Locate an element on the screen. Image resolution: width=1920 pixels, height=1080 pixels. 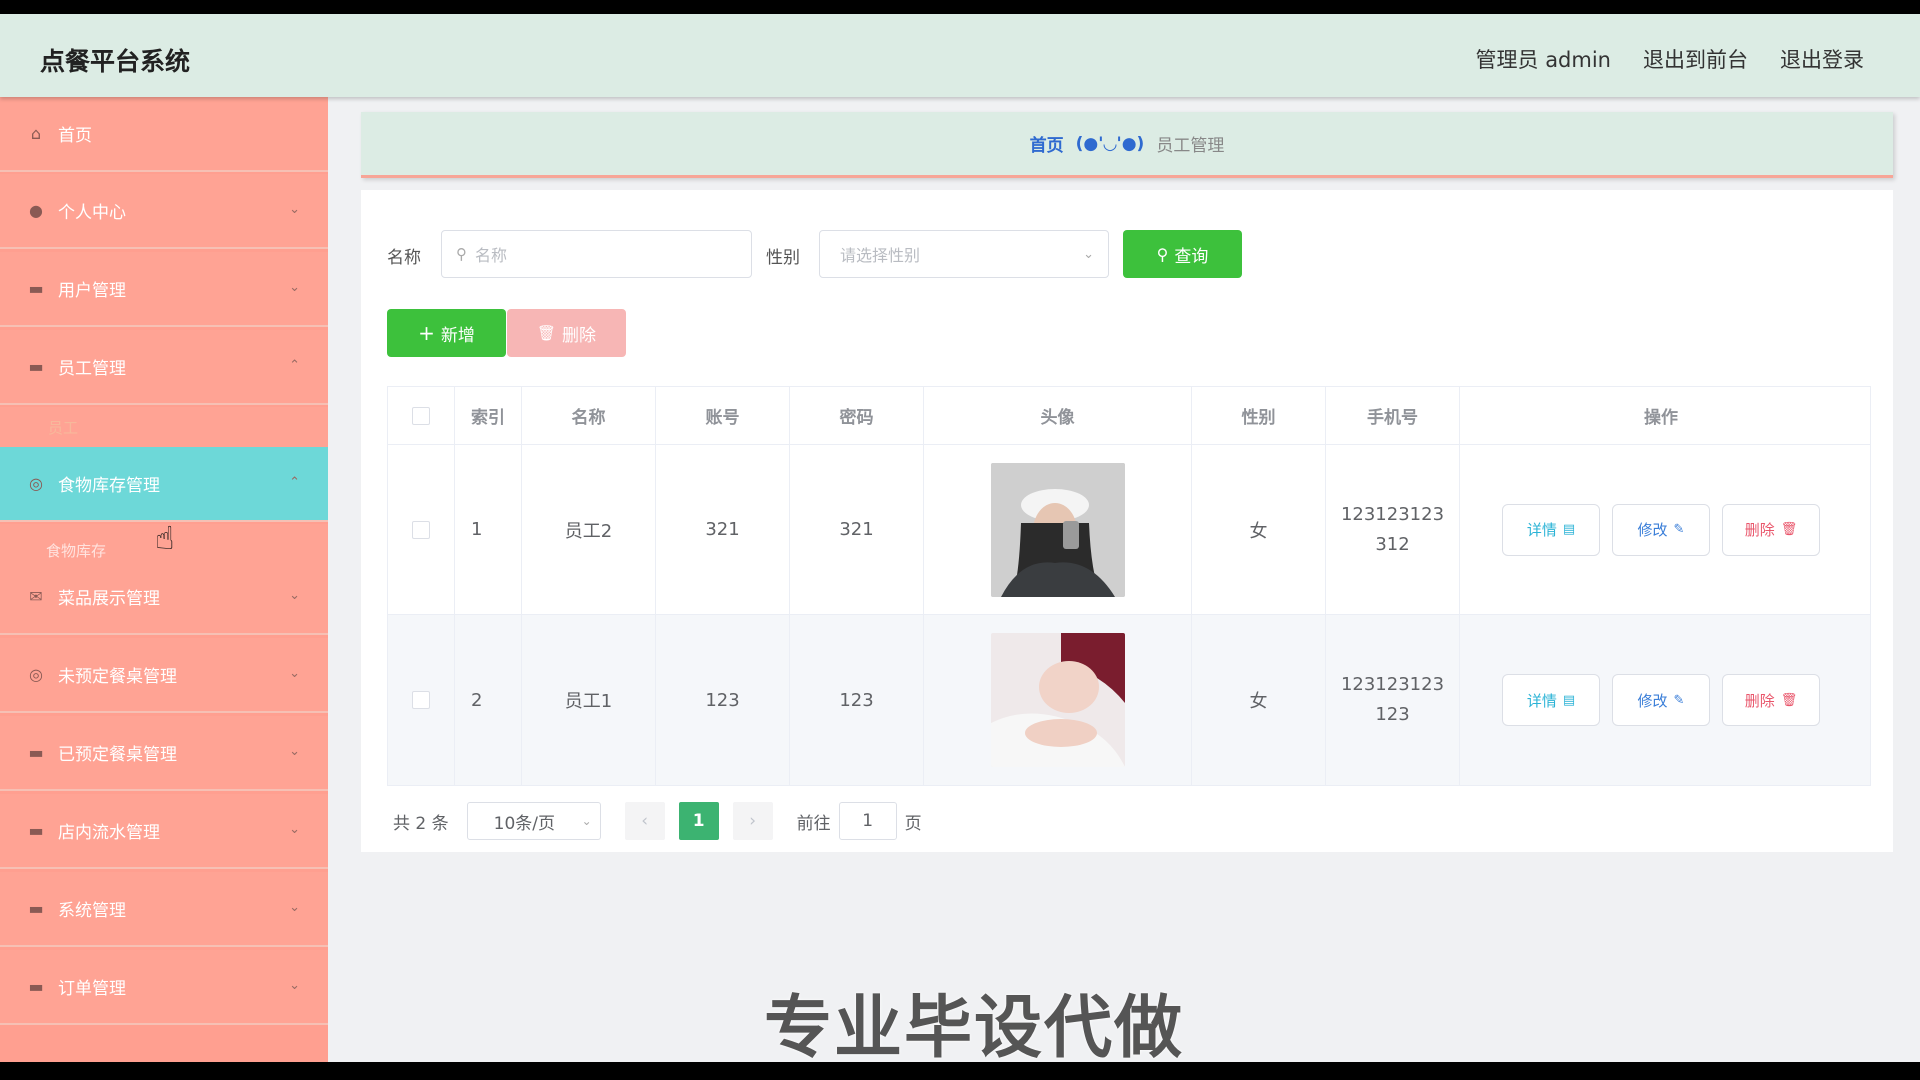
phone-cell: 123123123 123 is located at coordinates (1393, 700).